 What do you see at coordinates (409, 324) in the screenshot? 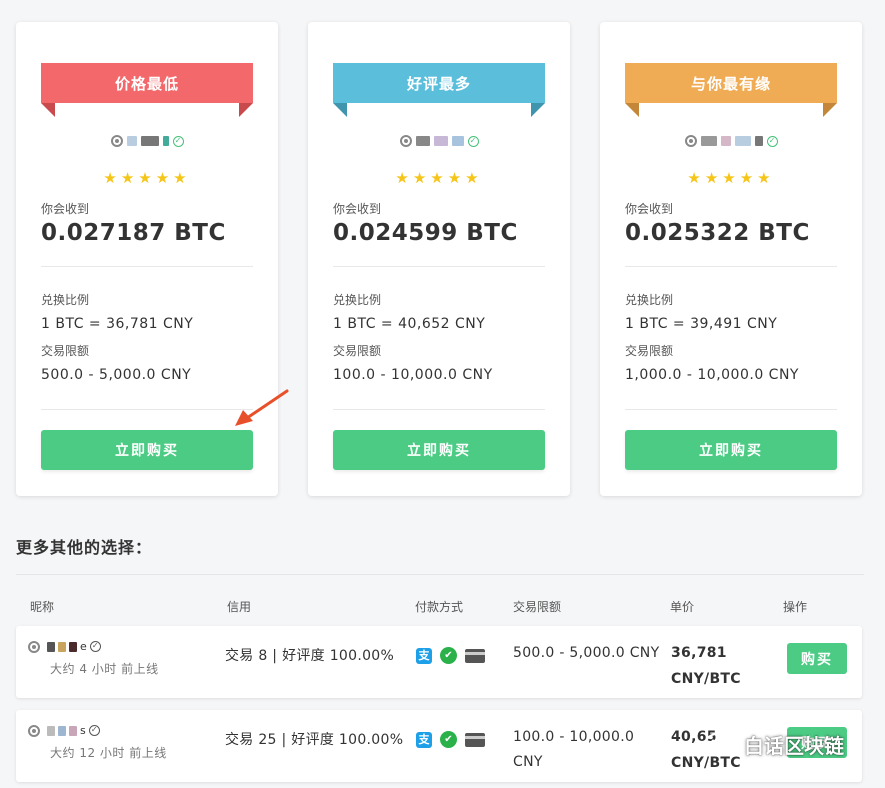
I see `rate-value: 1 BTC = 40,652 CNY` at bounding box center [409, 324].